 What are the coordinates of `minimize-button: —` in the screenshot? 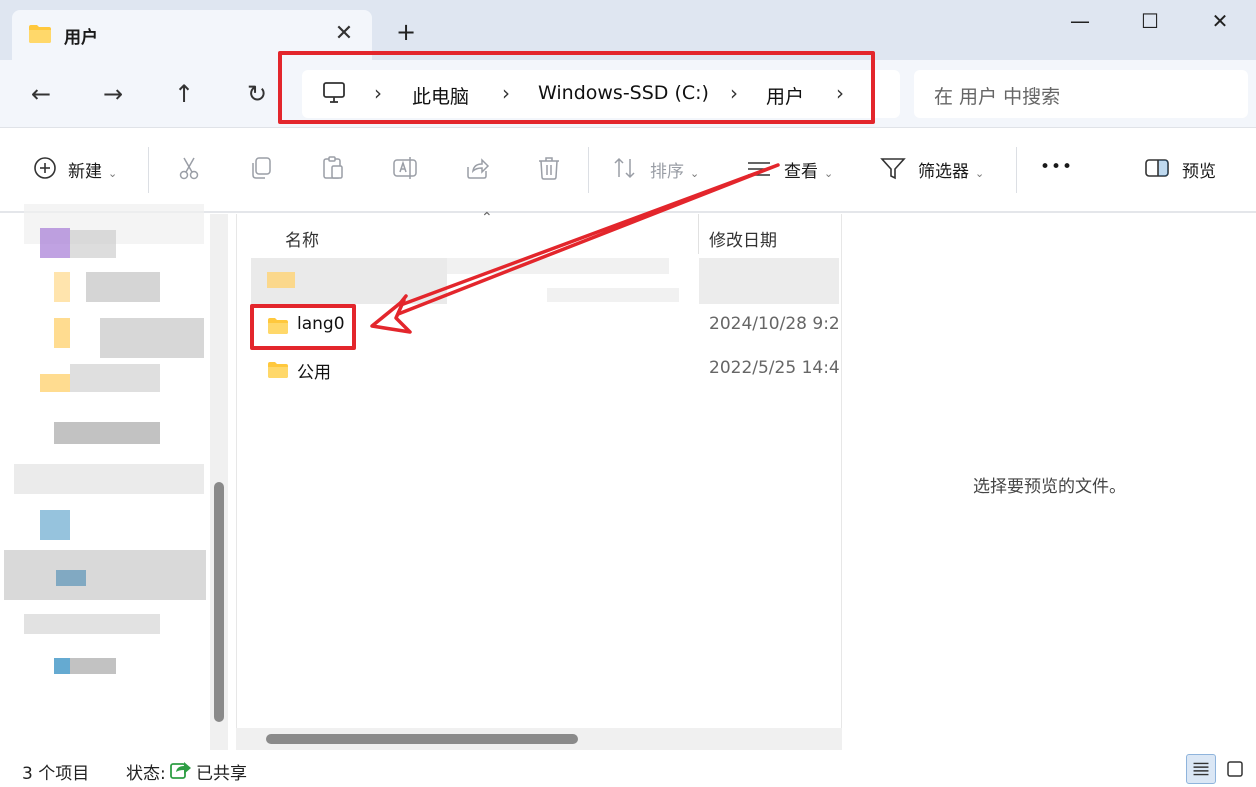 It's located at (1080, 21).